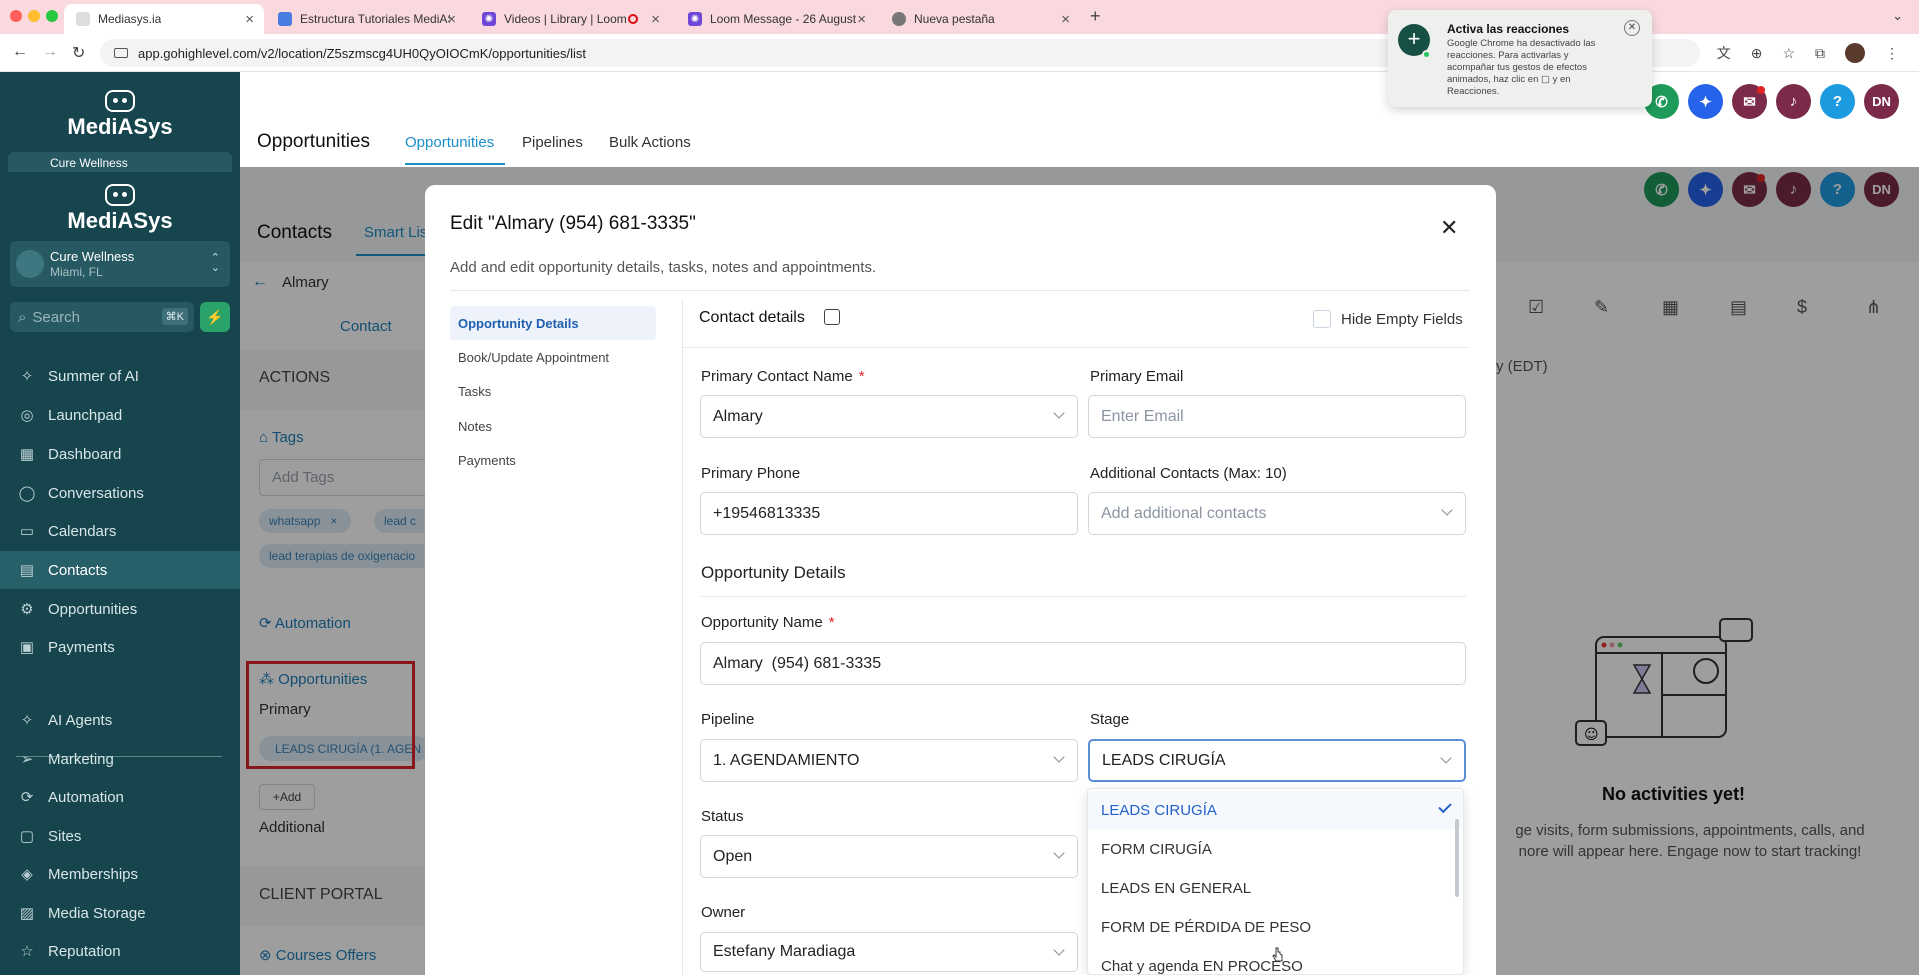  Describe the element at coordinates (120, 720) in the screenshot. I see `sidebar-item-ai-agents: ✧ AI Agents` at that location.